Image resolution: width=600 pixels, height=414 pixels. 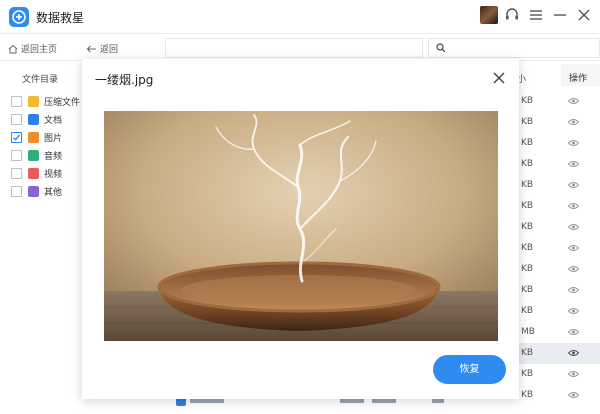 I want to click on check-icon, so click(x=17, y=137).